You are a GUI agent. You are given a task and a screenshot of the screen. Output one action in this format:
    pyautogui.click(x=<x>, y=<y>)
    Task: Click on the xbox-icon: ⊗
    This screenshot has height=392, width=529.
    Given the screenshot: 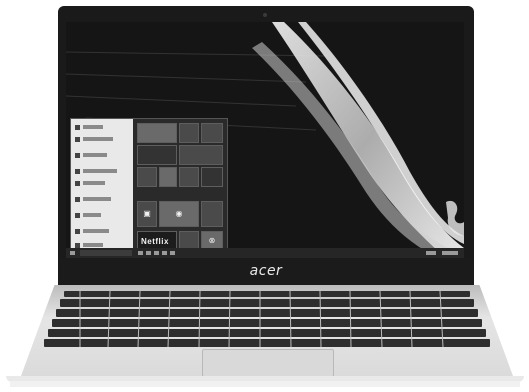 What is the action you would take?
    pyautogui.click(x=212, y=240)
    